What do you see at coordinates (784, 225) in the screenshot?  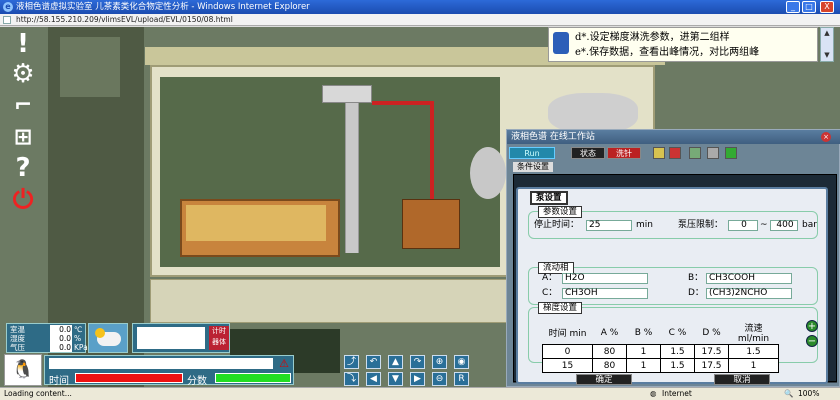 I see `pressure-max-input: 400` at bounding box center [784, 225].